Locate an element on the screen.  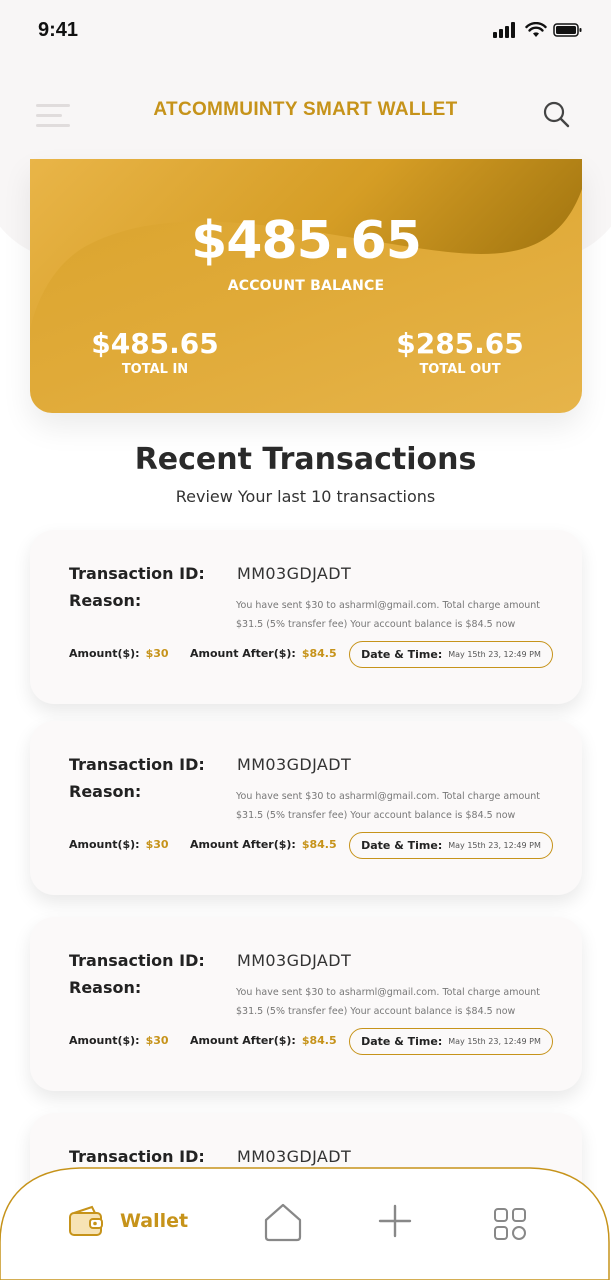
total-in-value: $485.65 is located at coordinates (155, 343).